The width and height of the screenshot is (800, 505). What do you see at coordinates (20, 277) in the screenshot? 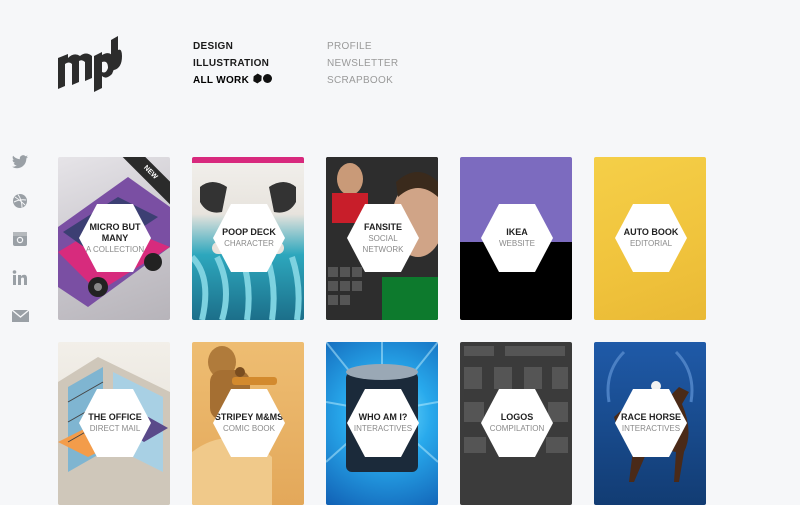
I see `linkedin-icon` at bounding box center [20, 277].